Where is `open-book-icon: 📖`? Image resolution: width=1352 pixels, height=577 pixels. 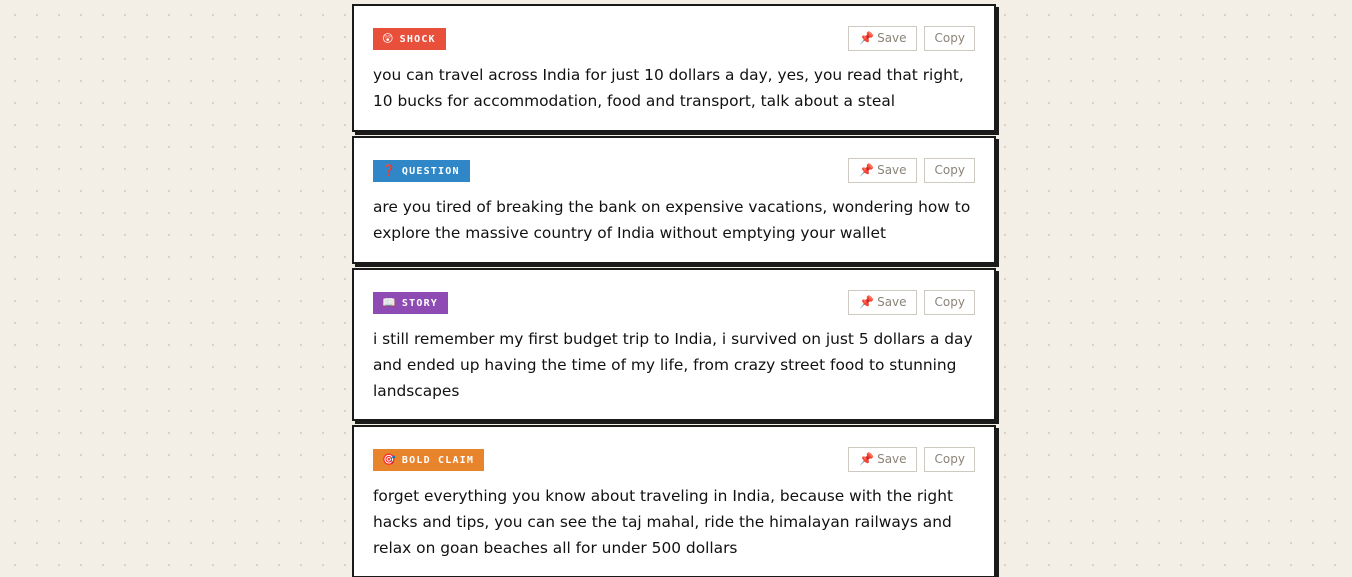
open-book-icon: 📖 is located at coordinates (389, 302).